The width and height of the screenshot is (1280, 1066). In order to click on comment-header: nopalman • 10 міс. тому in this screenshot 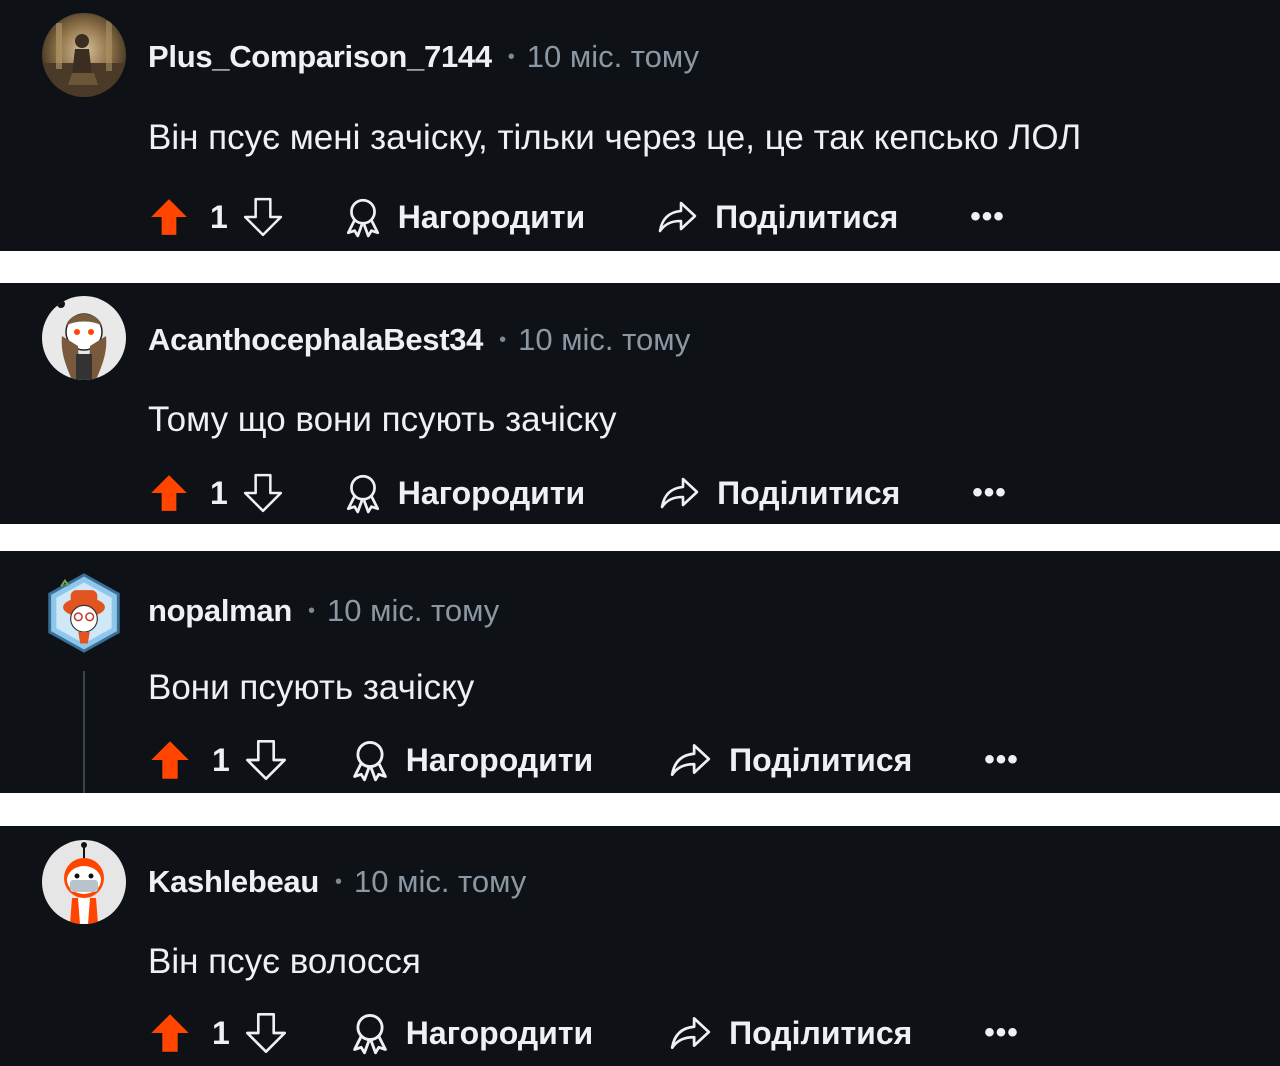, I will do `click(323, 611)`.